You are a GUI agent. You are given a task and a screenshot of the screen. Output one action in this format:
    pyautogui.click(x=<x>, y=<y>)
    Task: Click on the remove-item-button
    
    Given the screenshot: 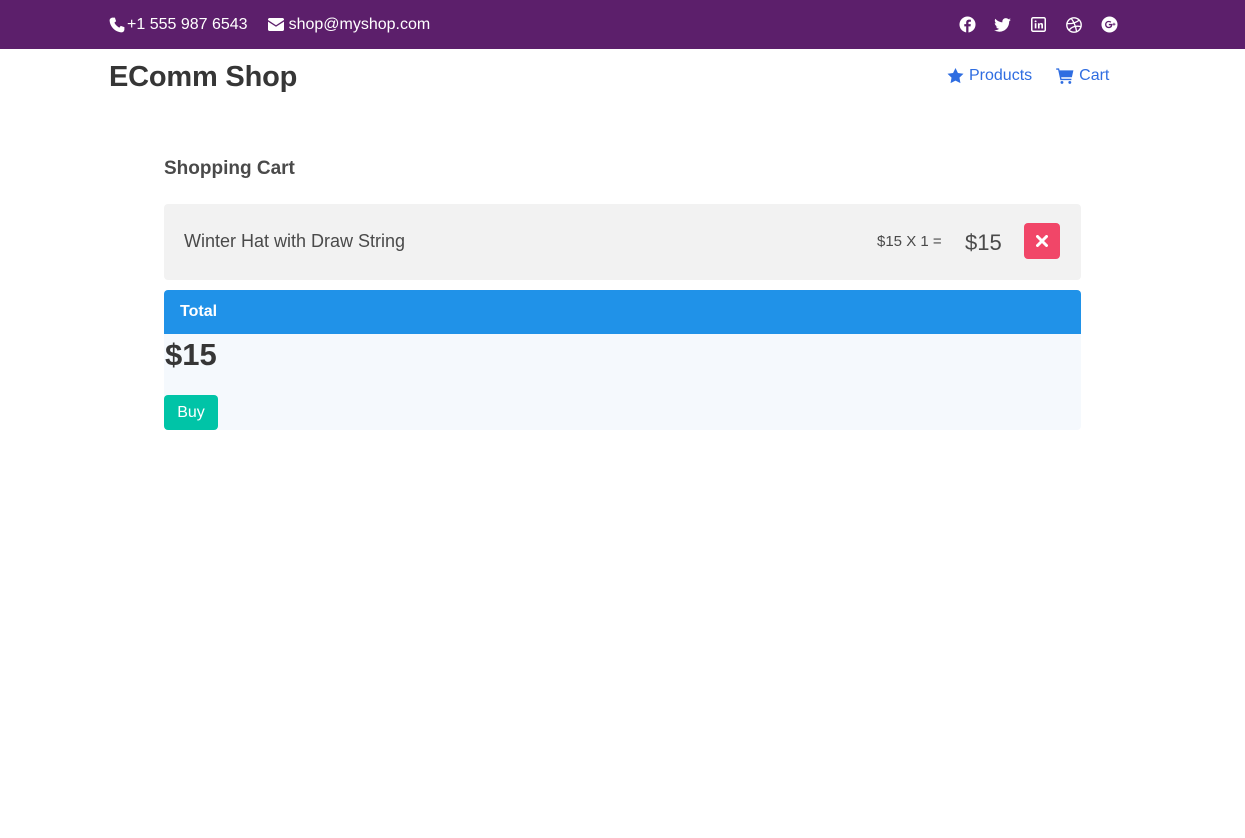 What is the action you would take?
    pyautogui.click(x=1042, y=241)
    